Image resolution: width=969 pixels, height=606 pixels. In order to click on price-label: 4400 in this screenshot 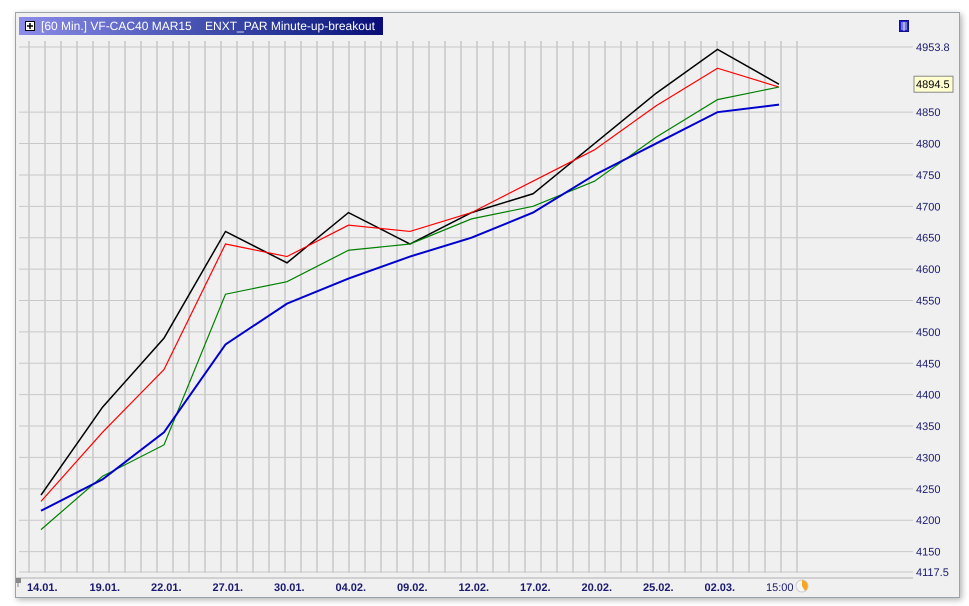, I will do `click(928, 396)`.